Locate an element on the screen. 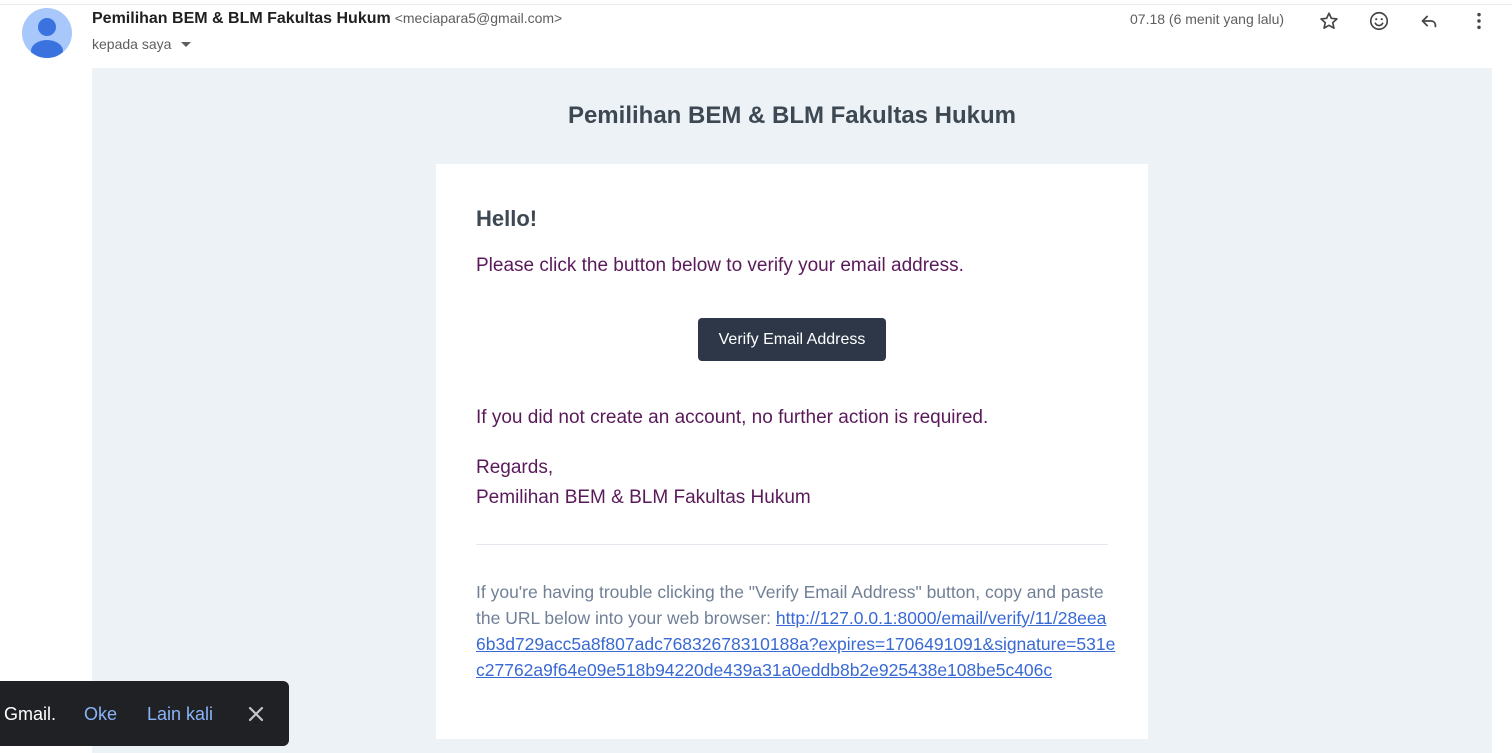 The image size is (1512, 753). gmail-snackbar: Gmail. Oke Lain kali is located at coordinates (144, 713).